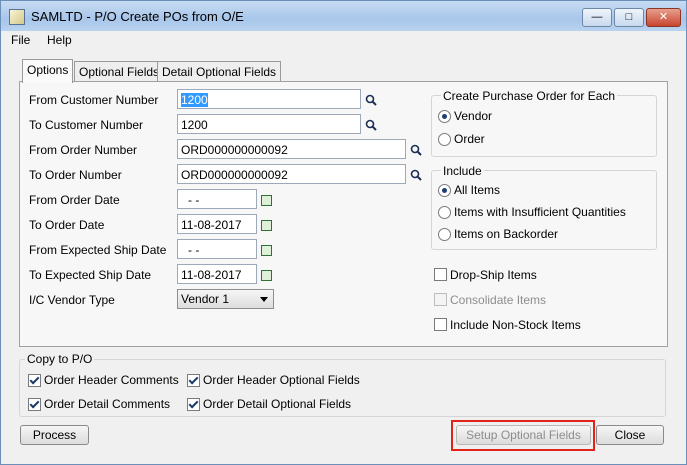 The height and width of the screenshot is (465, 687). Describe the element at coordinates (193, 380) in the screenshot. I see `order-header-optional-fields-checkbox` at that location.